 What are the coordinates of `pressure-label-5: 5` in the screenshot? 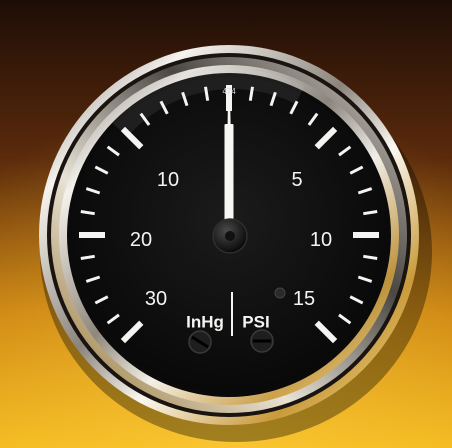 It's located at (296, 180).